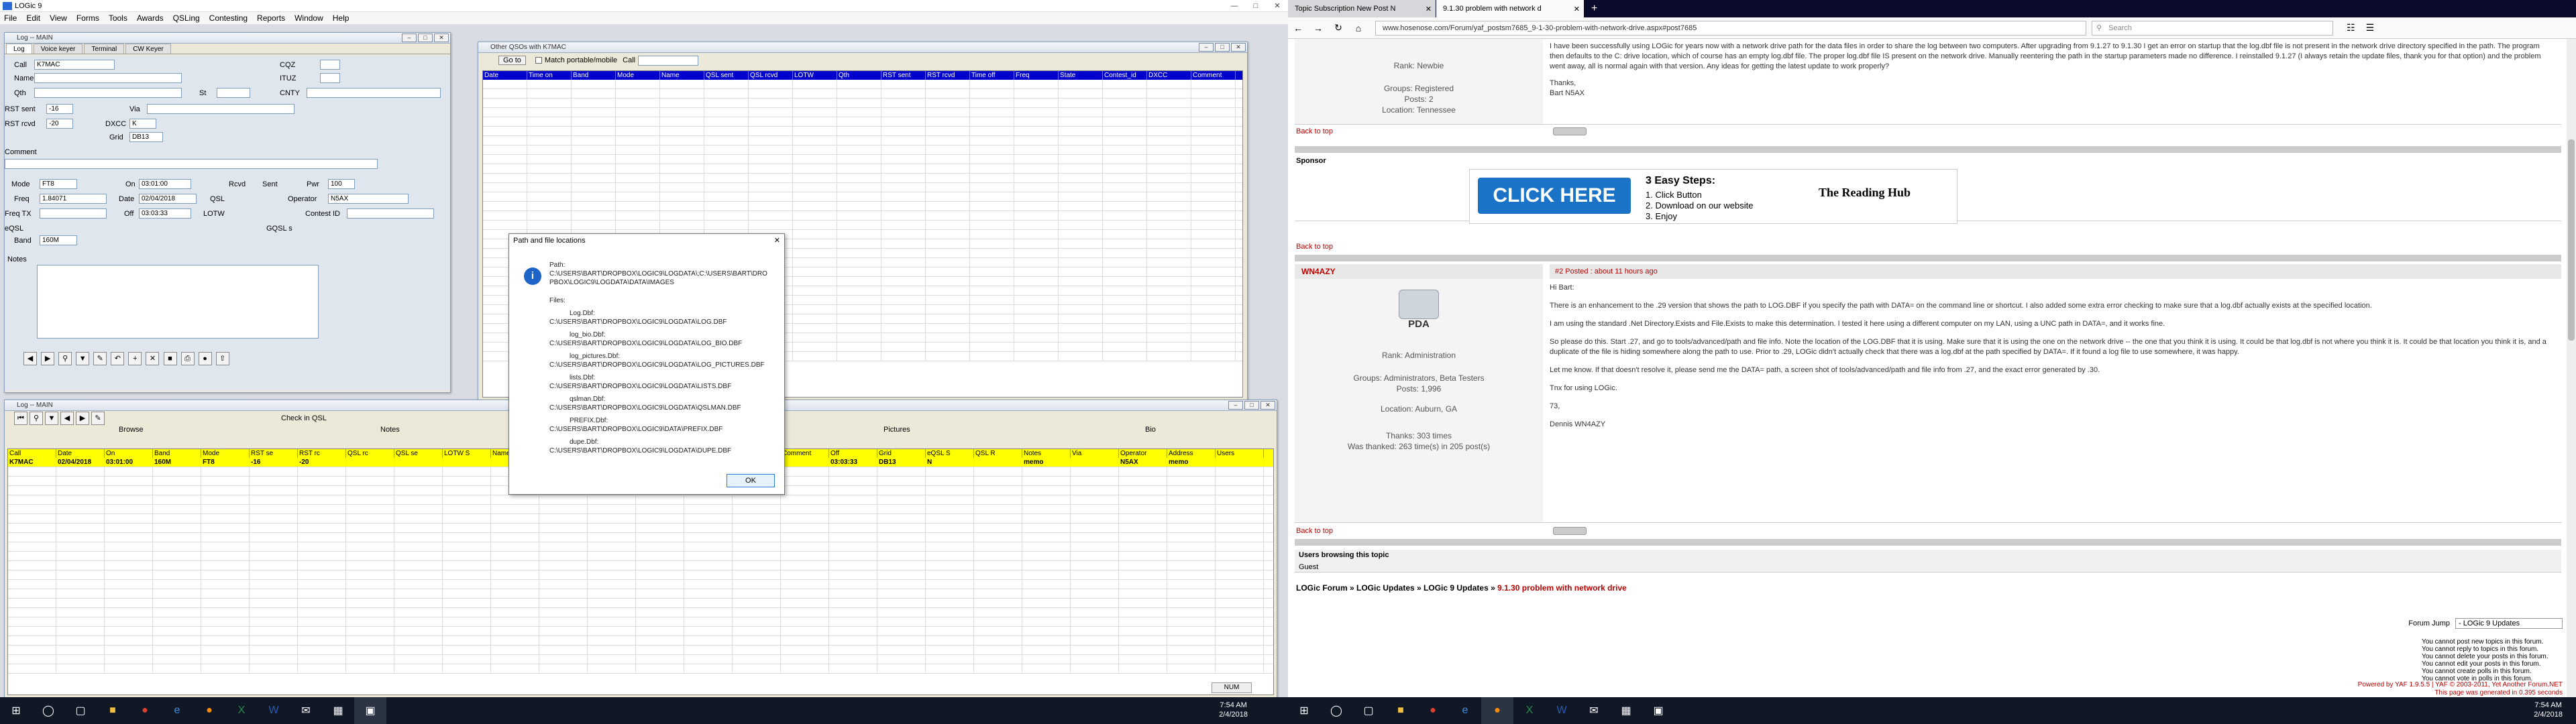 This screenshot has height=724, width=2576. I want to click on time-off-input: 03:03:33, so click(165, 213).